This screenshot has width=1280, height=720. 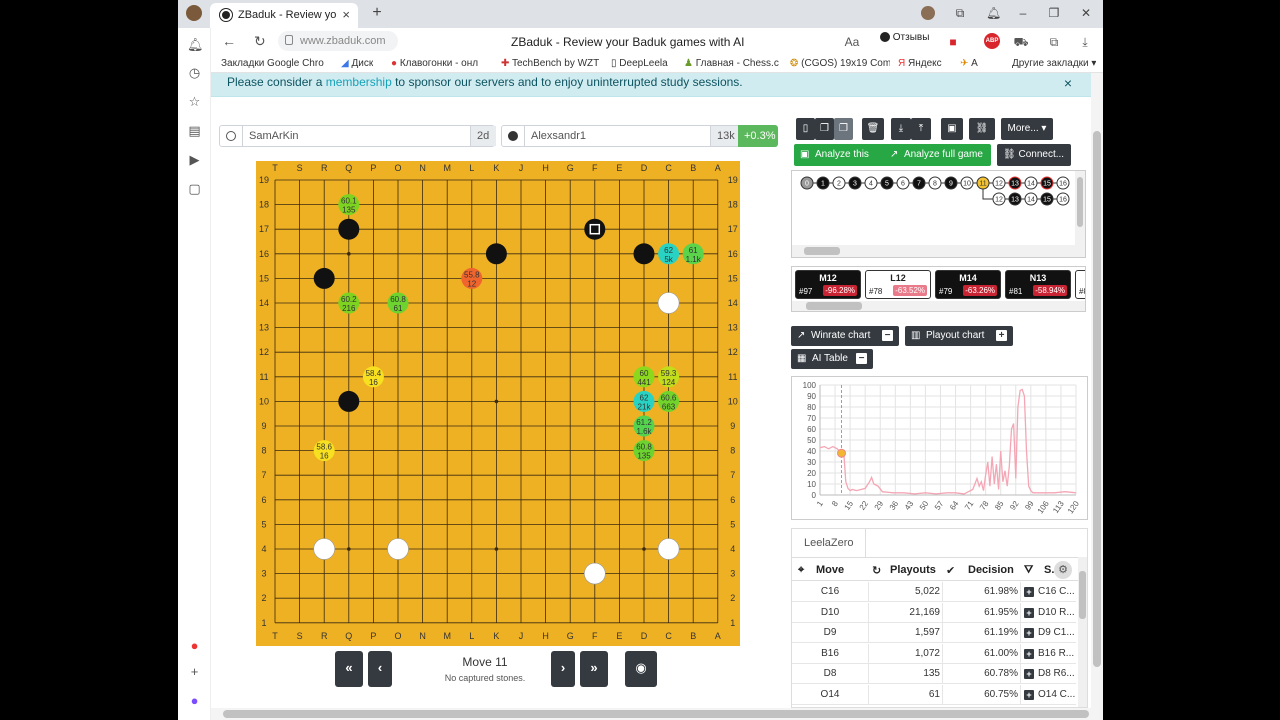 What do you see at coordinates (934, 694) in the screenshot?
I see `table-row: O14 61 60.75% O14 C... +` at bounding box center [934, 694].